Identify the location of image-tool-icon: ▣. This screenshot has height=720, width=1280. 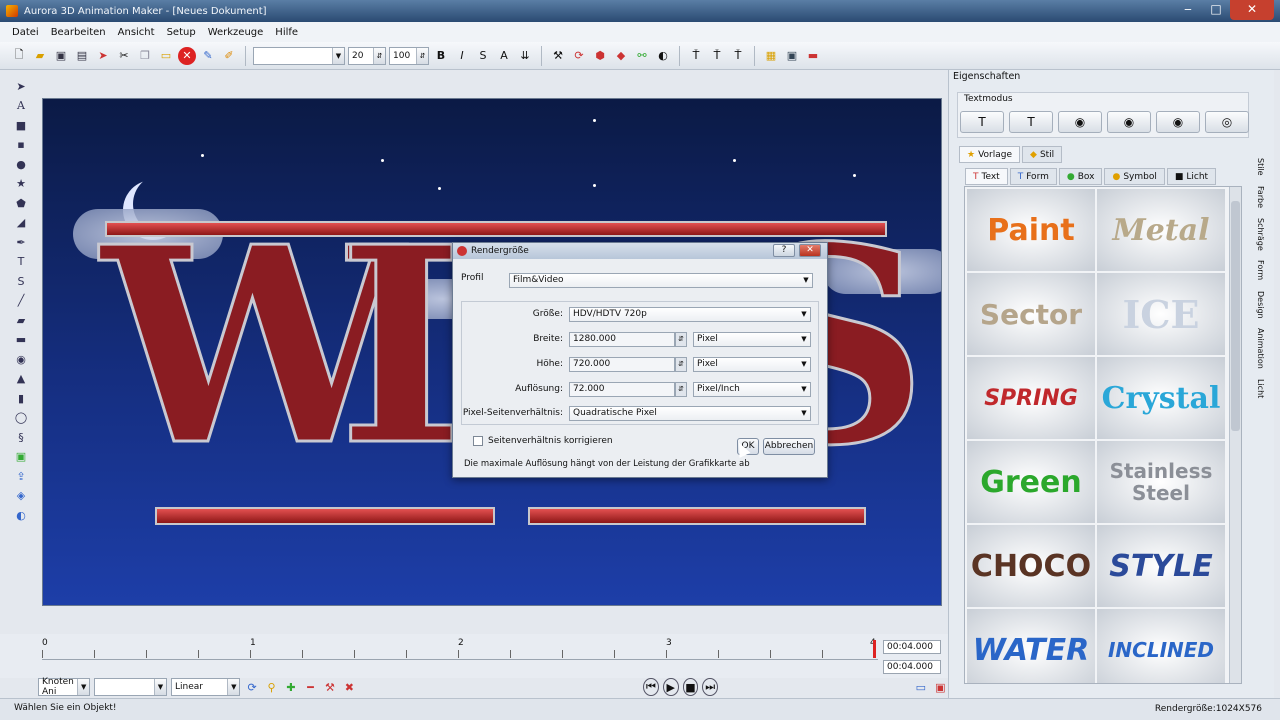
(21, 457).